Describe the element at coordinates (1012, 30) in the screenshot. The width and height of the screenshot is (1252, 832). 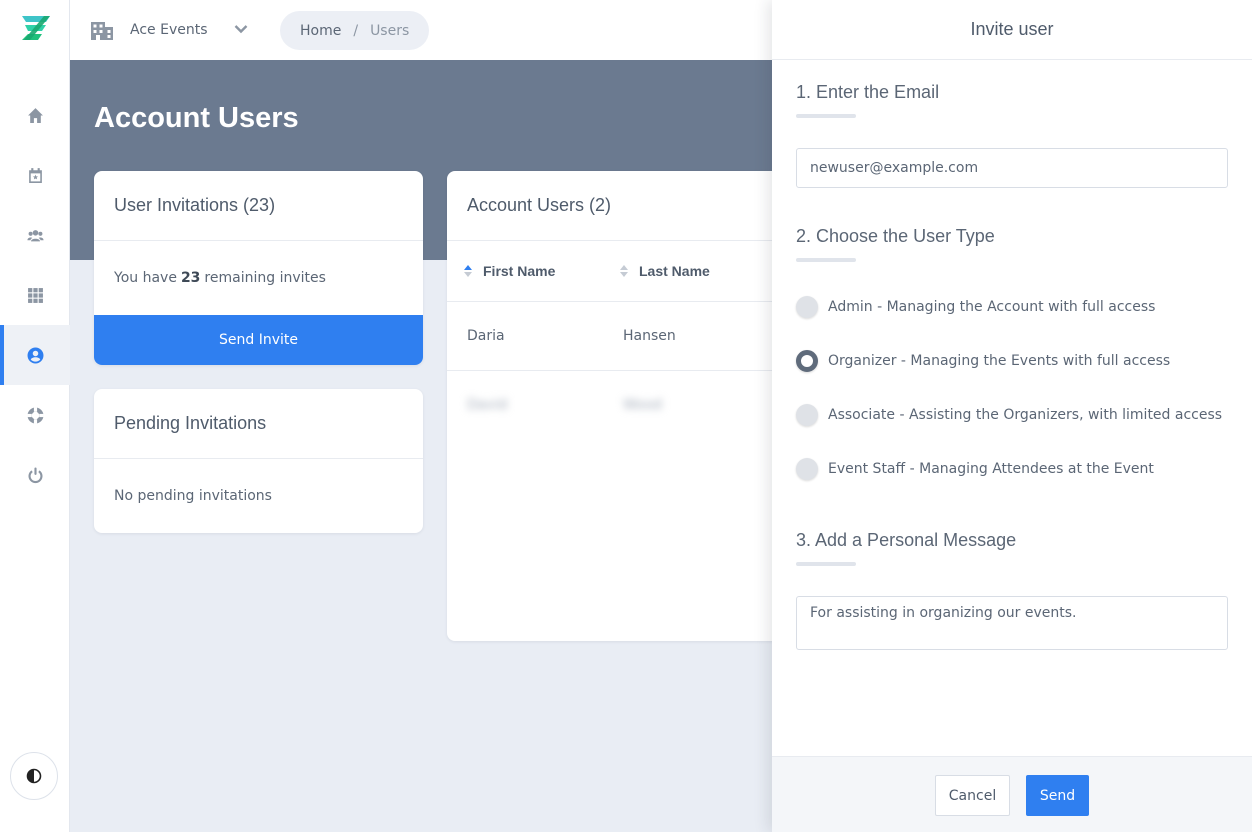
I see `panel-title: Invite user` at that location.